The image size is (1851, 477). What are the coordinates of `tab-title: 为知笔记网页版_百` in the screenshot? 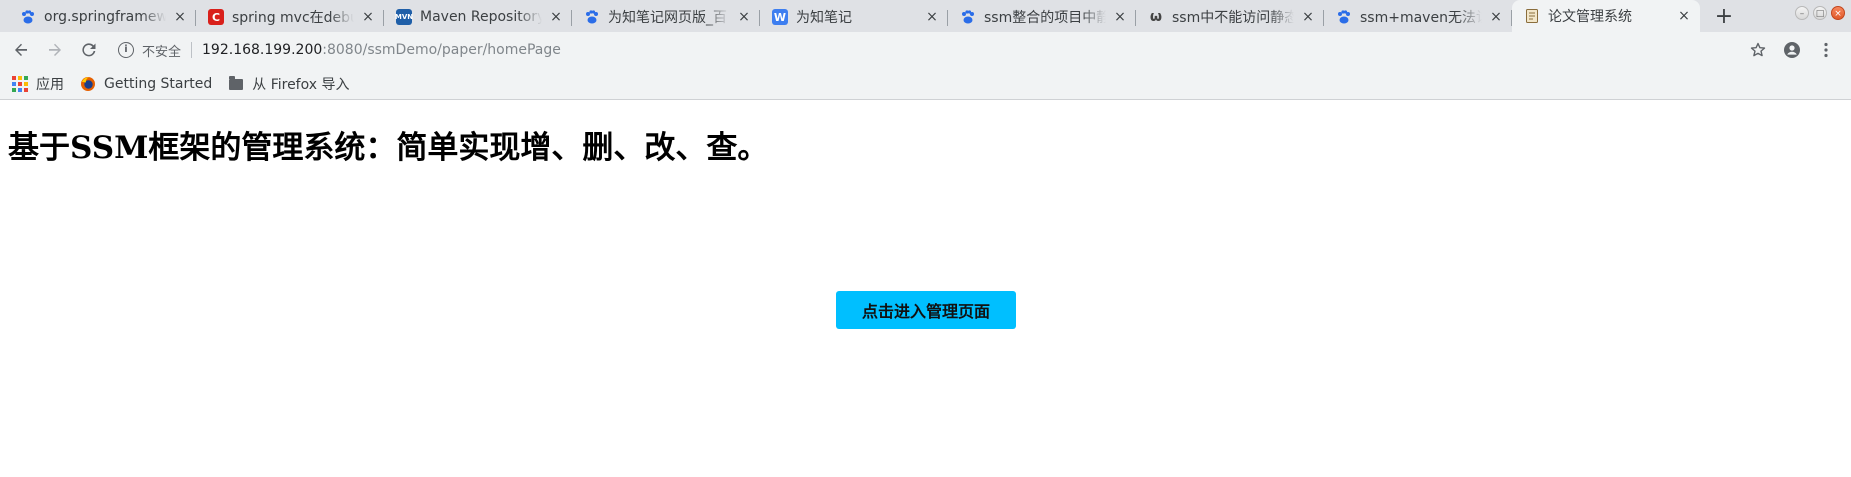 It's located at (667, 18).